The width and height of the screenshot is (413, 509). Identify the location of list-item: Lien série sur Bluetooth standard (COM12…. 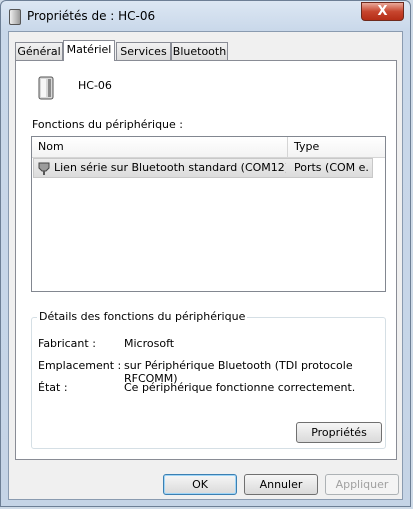
(203, 168).